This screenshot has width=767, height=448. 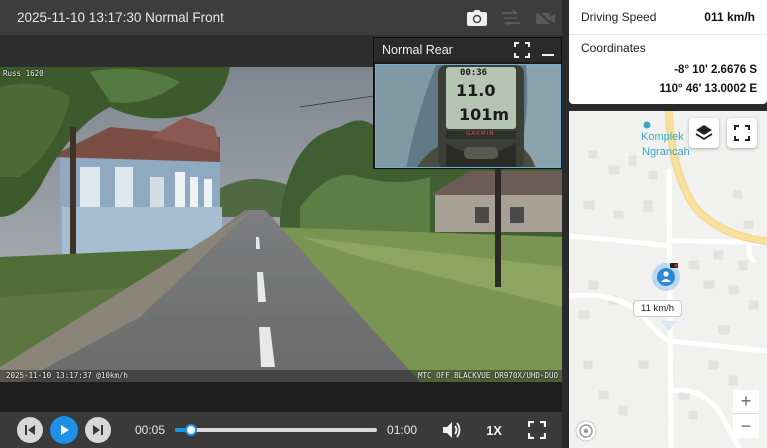 I want to click on rear-reading-speed: 11.0, so click(x=476, y=90).